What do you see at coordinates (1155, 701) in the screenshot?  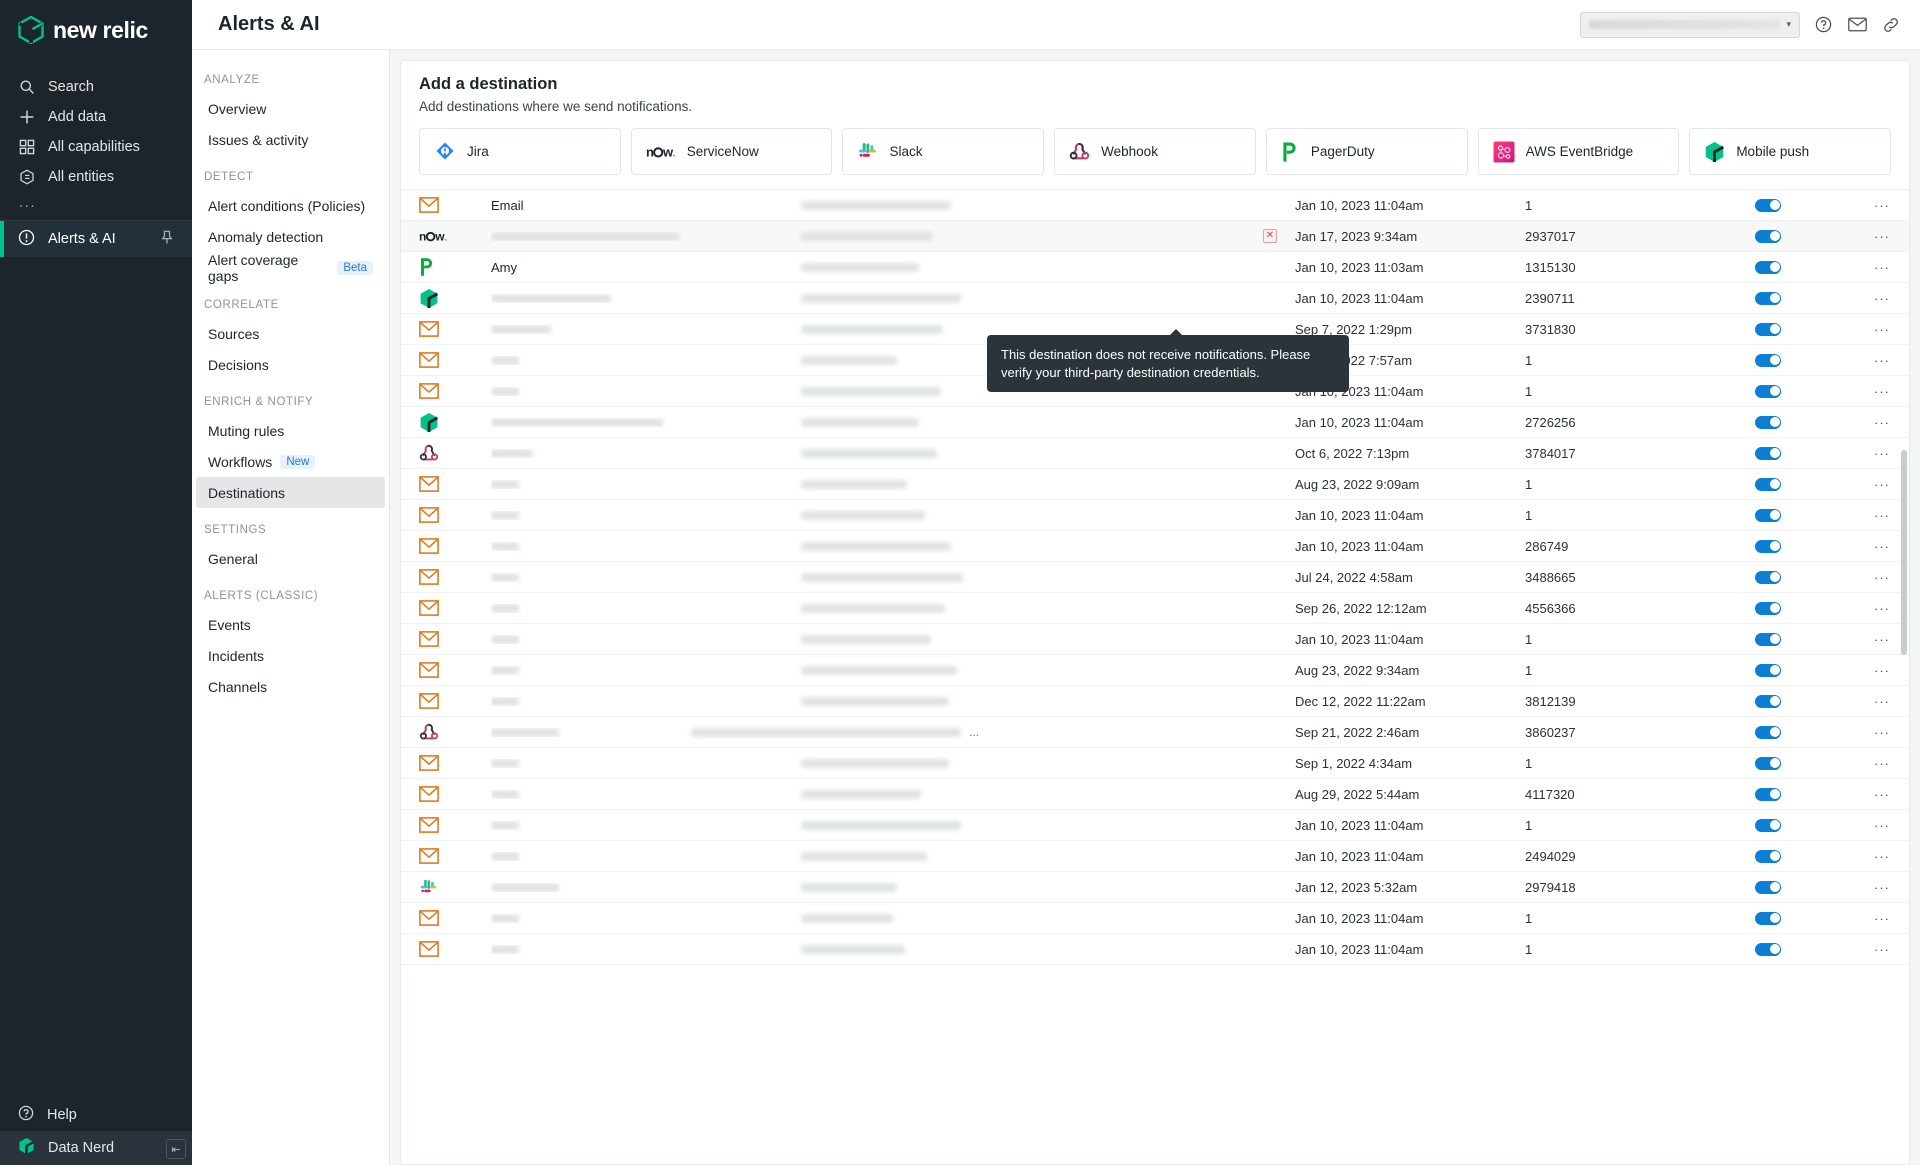 I see `table-row: Dec 12, 2022 11:22am 3812139 ···` at bounding box center [1155, 701].